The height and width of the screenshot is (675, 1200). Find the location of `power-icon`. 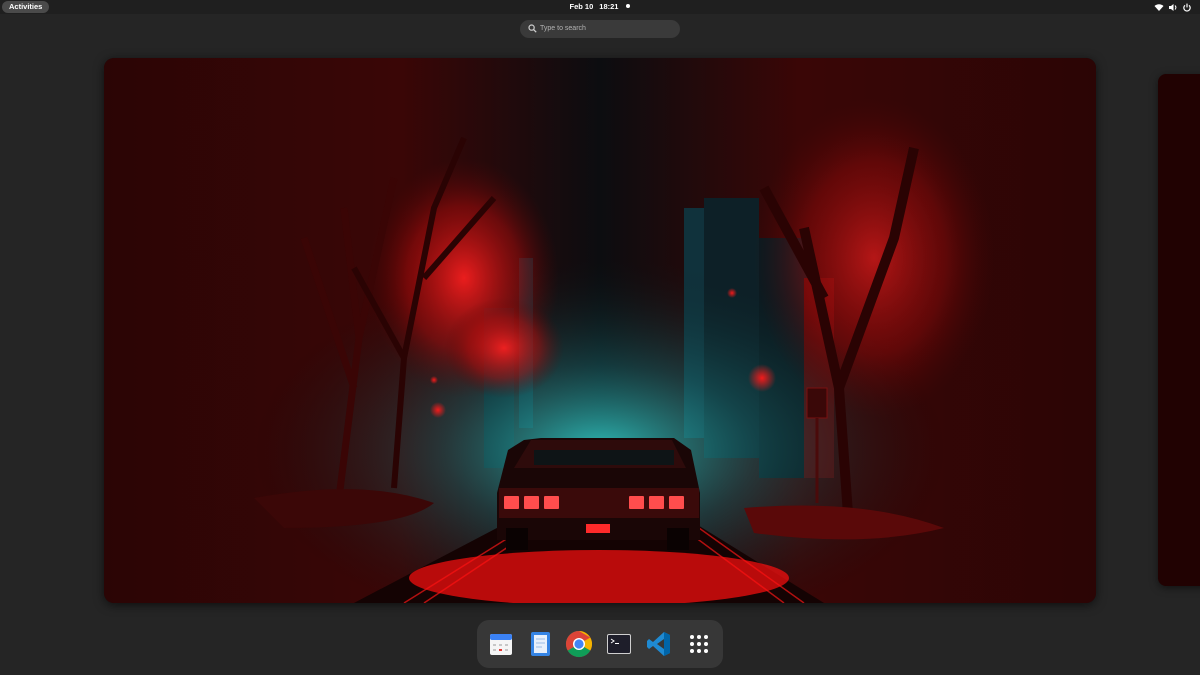

power-icon is located at coordinates (1187, 7).